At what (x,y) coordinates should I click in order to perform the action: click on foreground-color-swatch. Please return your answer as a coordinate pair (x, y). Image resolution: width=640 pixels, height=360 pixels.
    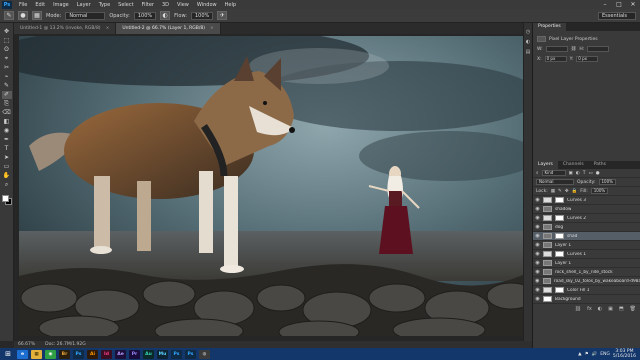
    Looking at the image, I should click on (5, 198).